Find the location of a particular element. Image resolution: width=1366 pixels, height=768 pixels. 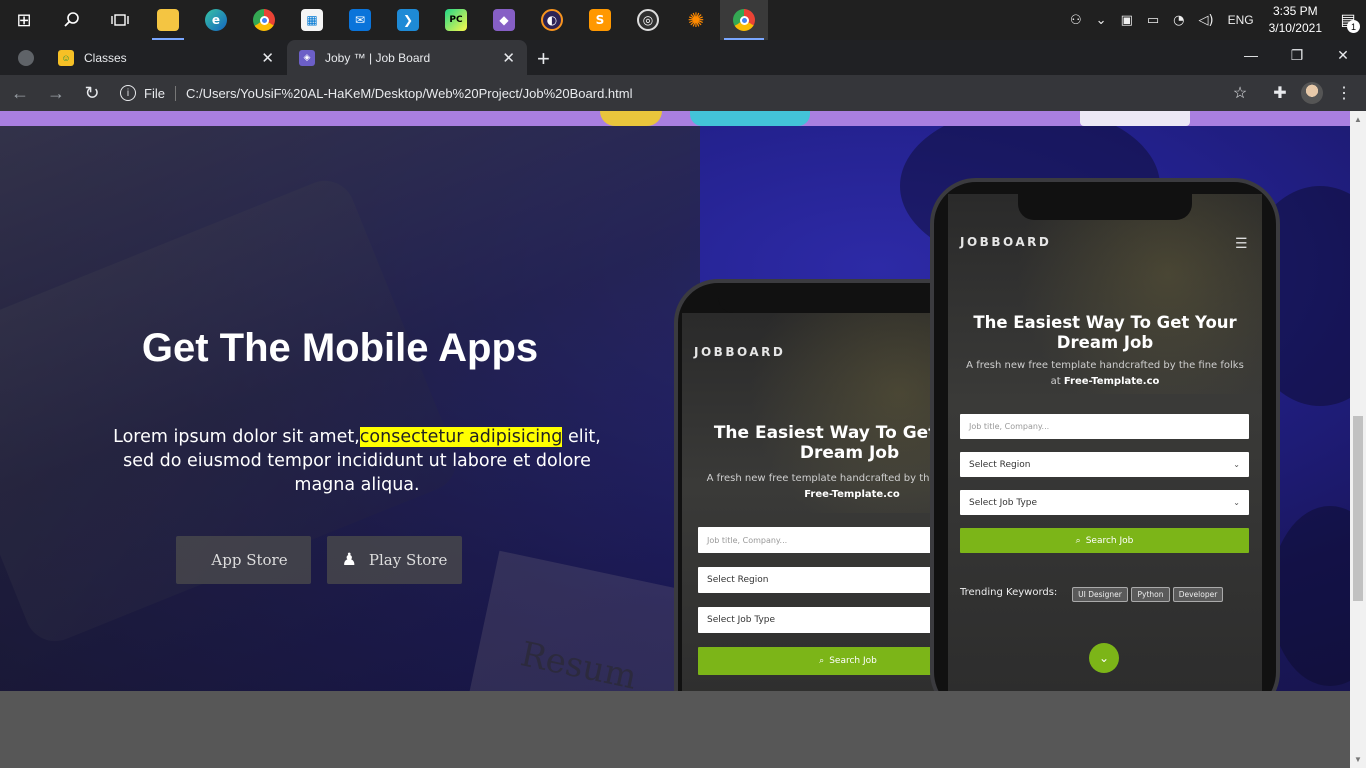

windows-logo-icon: ⊞ is located at coordinates (24, 20).